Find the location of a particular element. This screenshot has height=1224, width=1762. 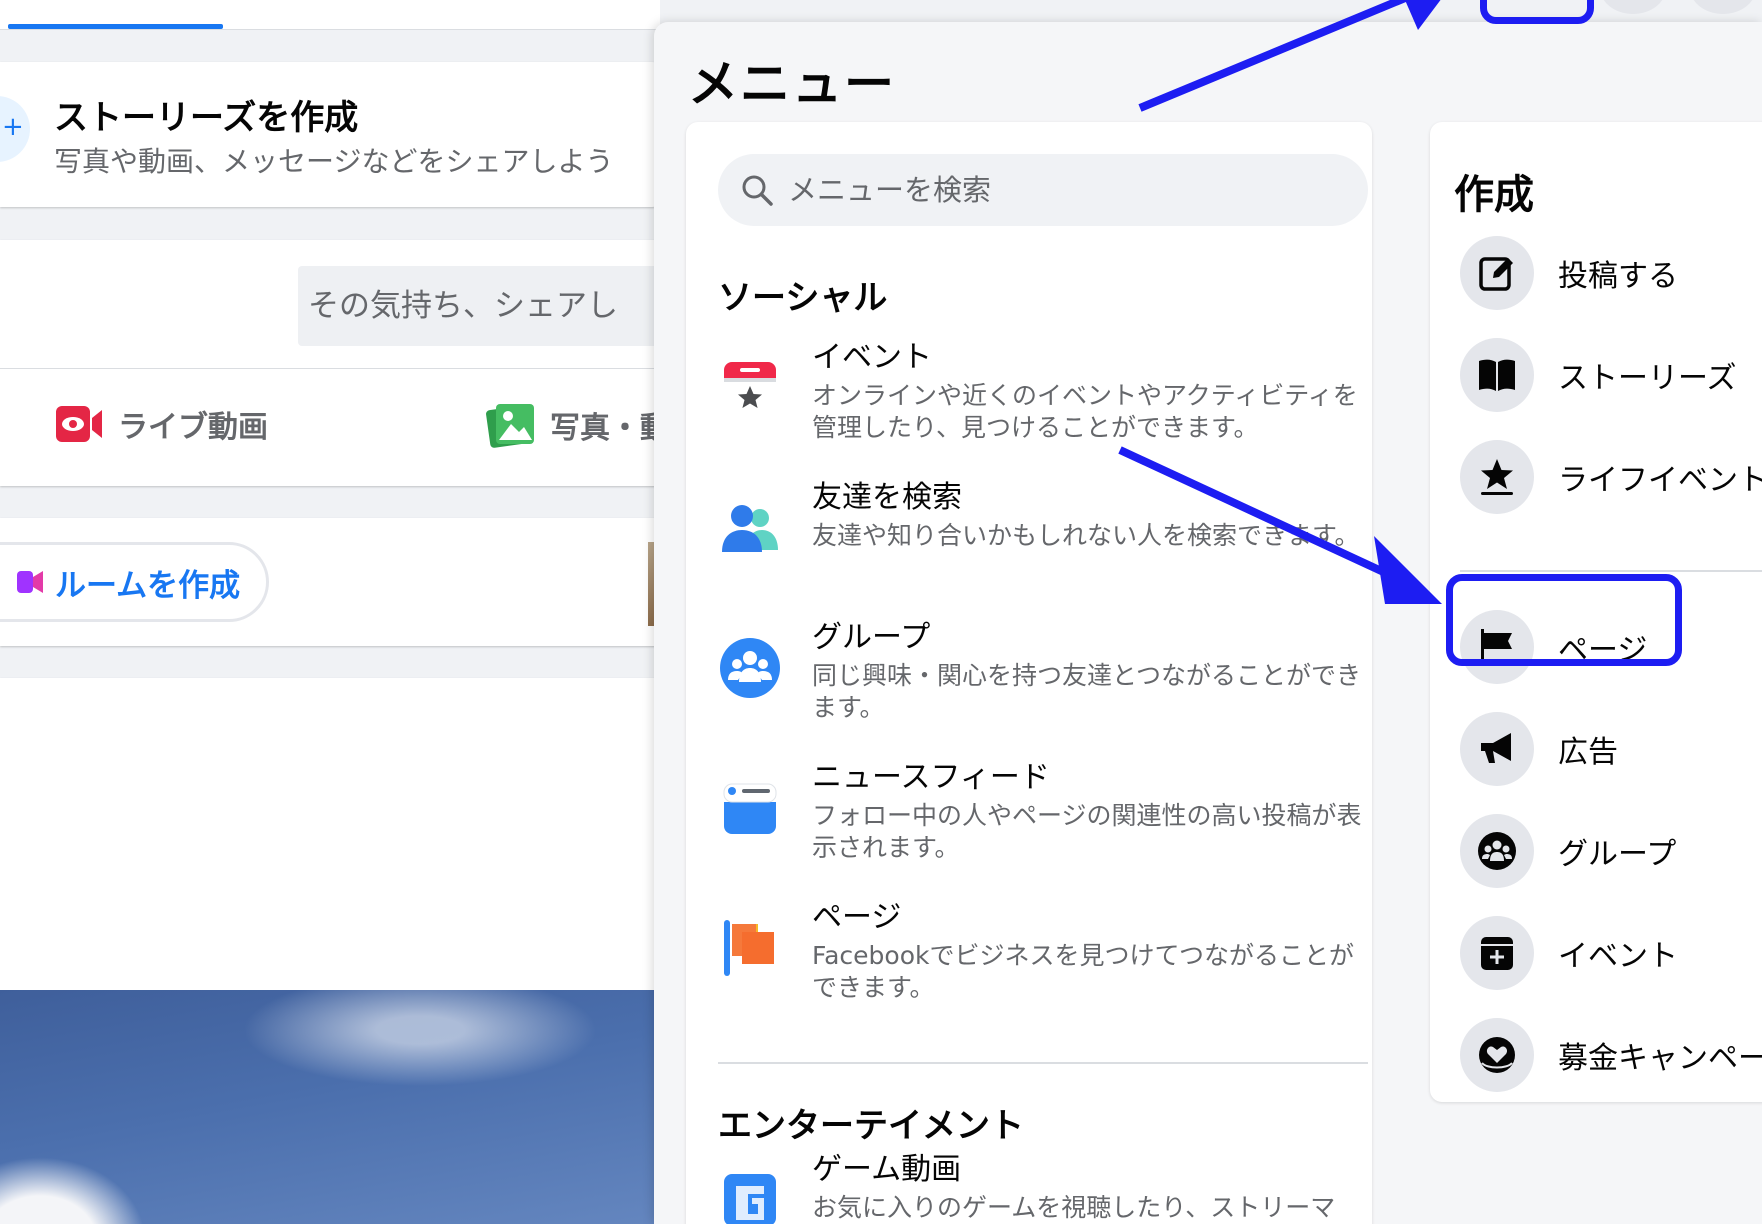

photo-icon is located at coordinates (510, 426).